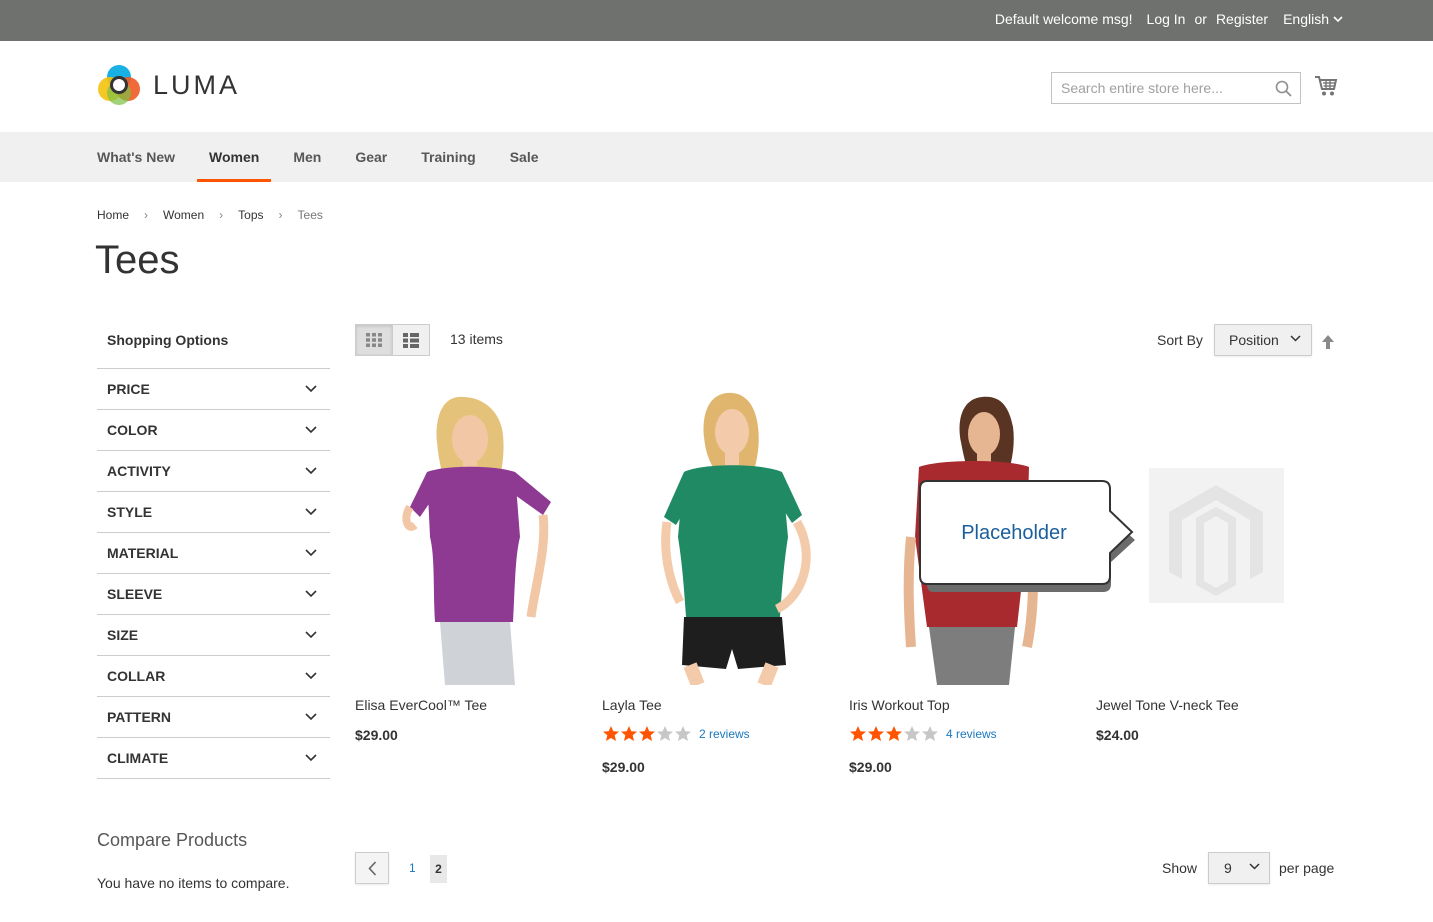 This screenshot has height=922, width=1433. What do you see at coordinates (130, 512) in the screenshot?
I see `filter-label: STYLE` at bounding box center [130, 512].